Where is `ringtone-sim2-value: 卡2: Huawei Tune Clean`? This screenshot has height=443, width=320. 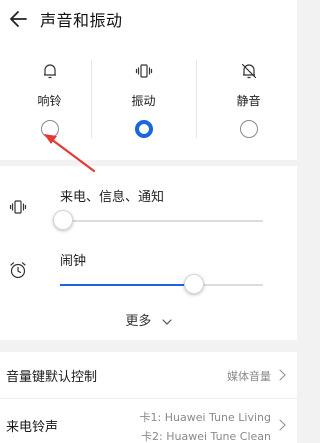 ringtone-sim2-value: 卡2: Huawei Tune Clean is located at coordinates (206, 436).